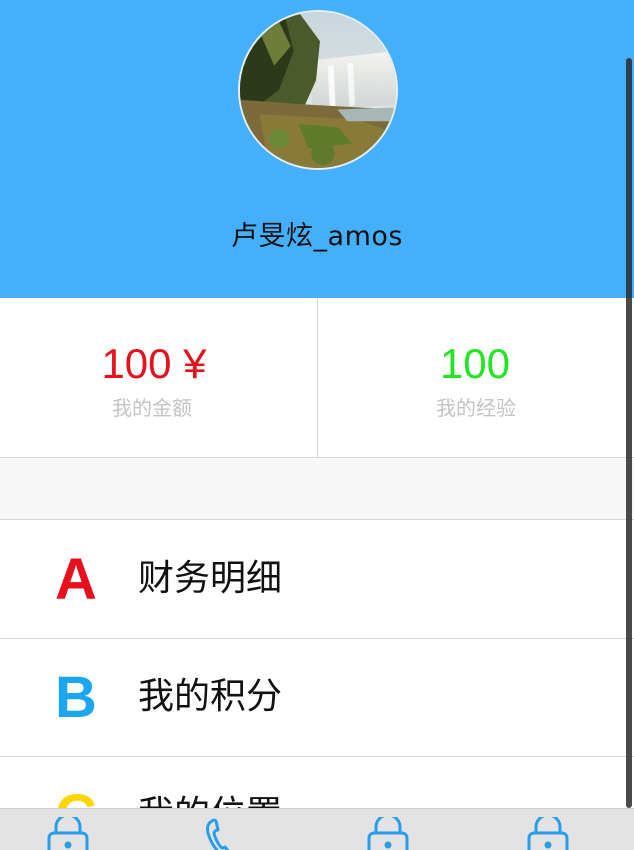  What do you see at coordinates (317, 580) in the screenshot?
I see `menu-item-finance: A 财务明细` at bounding box center [317, 580].